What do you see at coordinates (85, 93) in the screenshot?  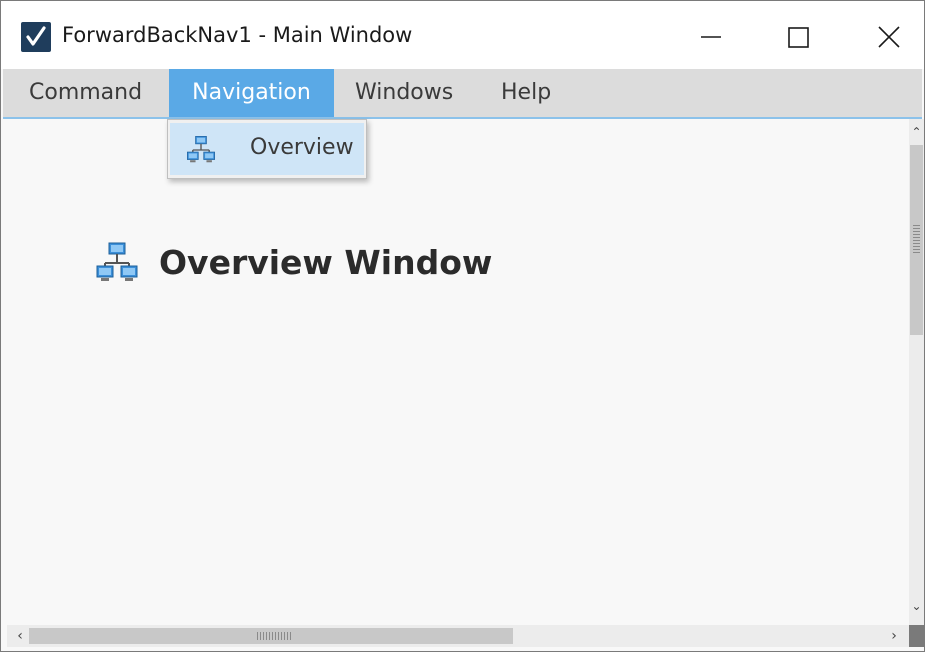 I see `menu-command: Command` at bounding box center [85, 93].